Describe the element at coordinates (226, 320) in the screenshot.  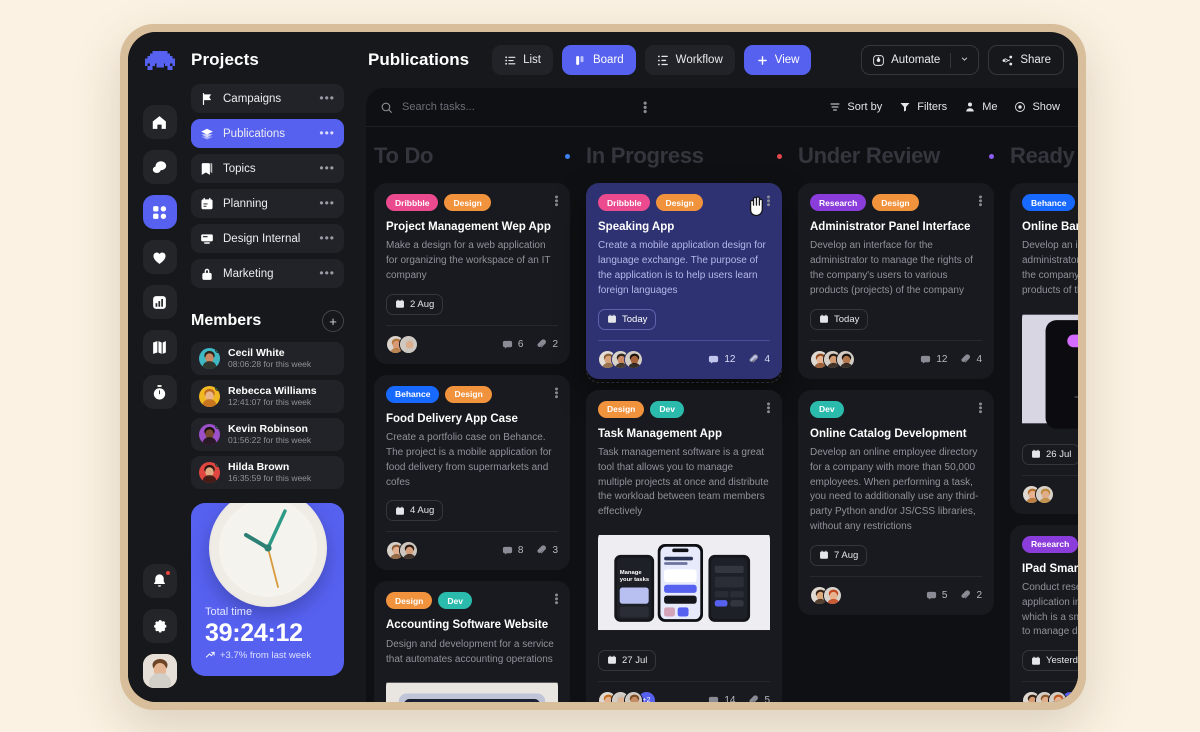
I see `members-title: Members` at that location.